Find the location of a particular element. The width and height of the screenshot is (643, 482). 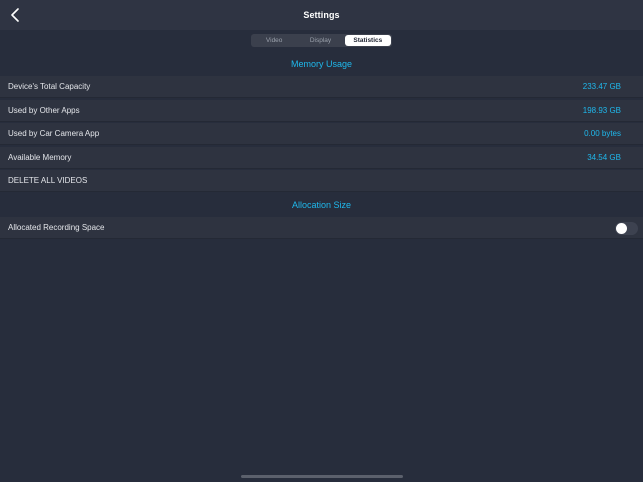

tab-statistics: Statistics is located at coordinates (367, 40).